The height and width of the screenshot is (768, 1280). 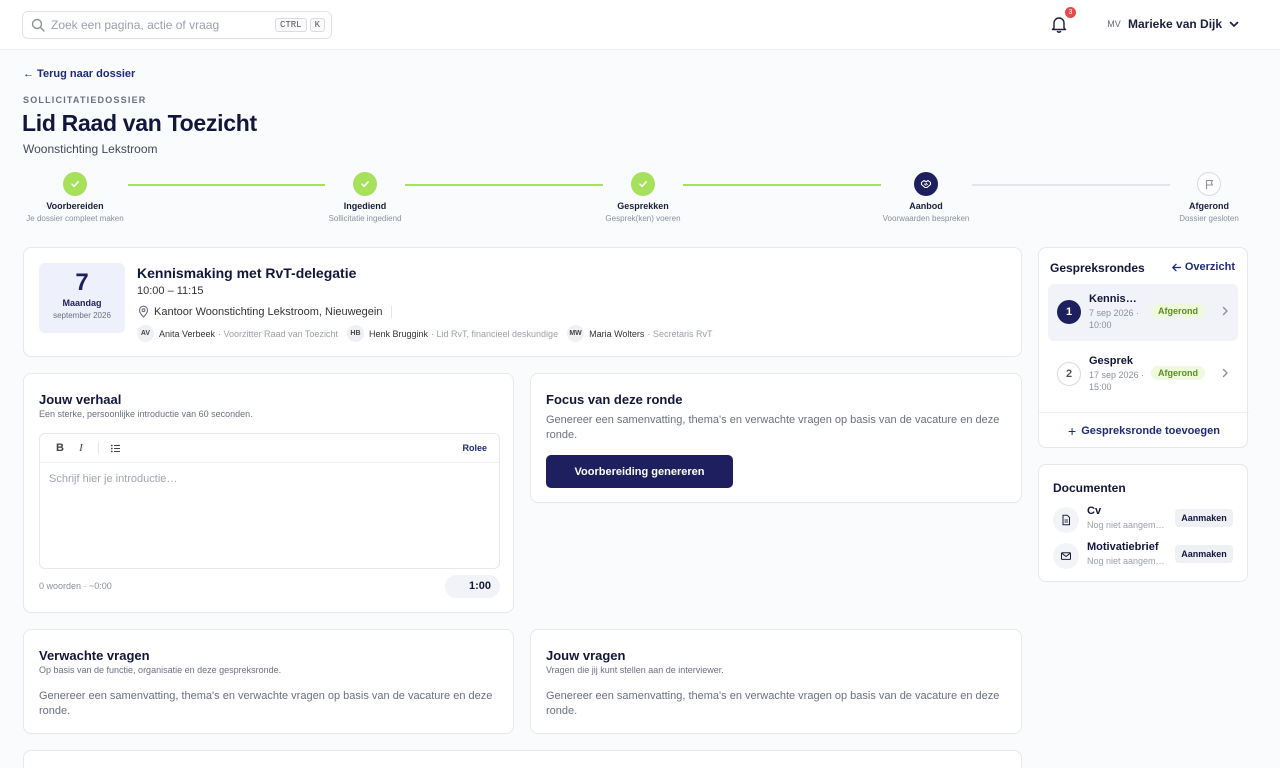 What do you see at coordinates (38, 25) in the screenshot?
I see `search-icon` at bounding box center [38, 25].